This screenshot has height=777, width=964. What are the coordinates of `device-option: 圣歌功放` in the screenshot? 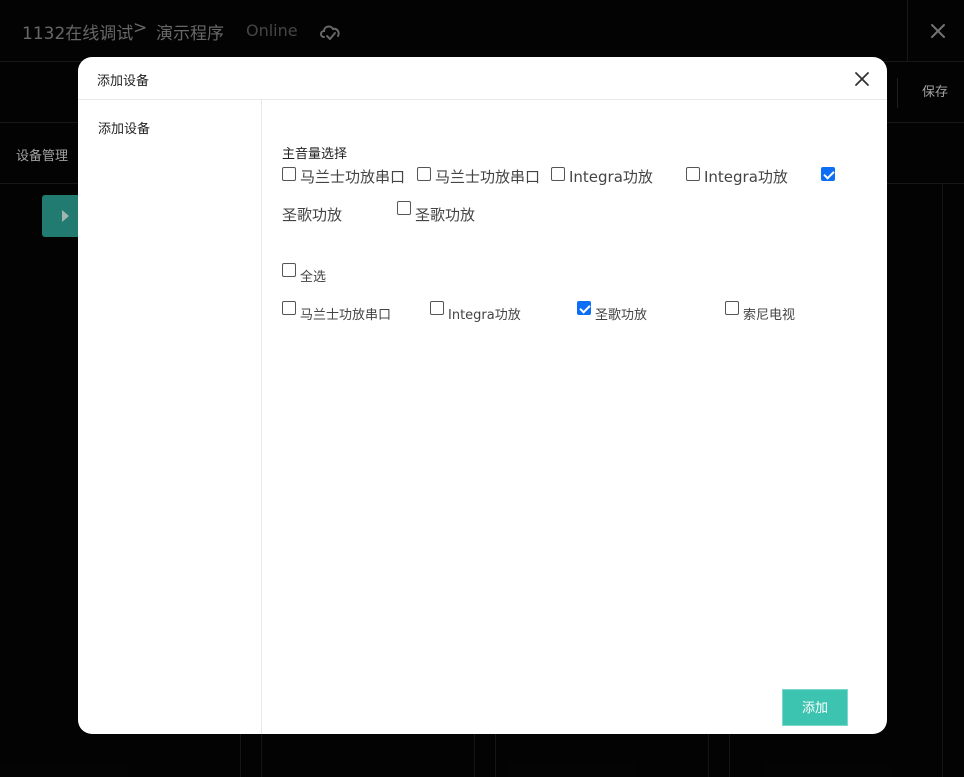 It's located at (612, 311).